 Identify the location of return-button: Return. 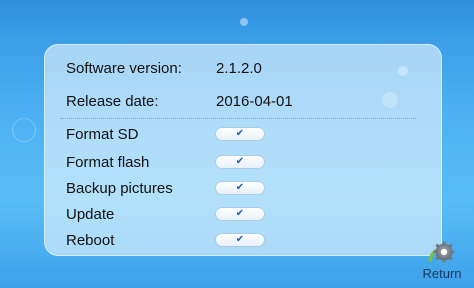
(442, 262).